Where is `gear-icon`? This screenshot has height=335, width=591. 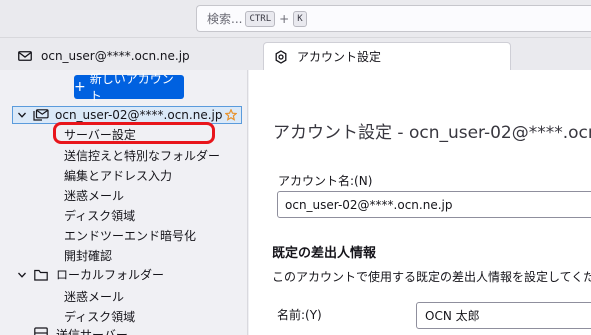
gear-icon is located at coordinates (281, 56).